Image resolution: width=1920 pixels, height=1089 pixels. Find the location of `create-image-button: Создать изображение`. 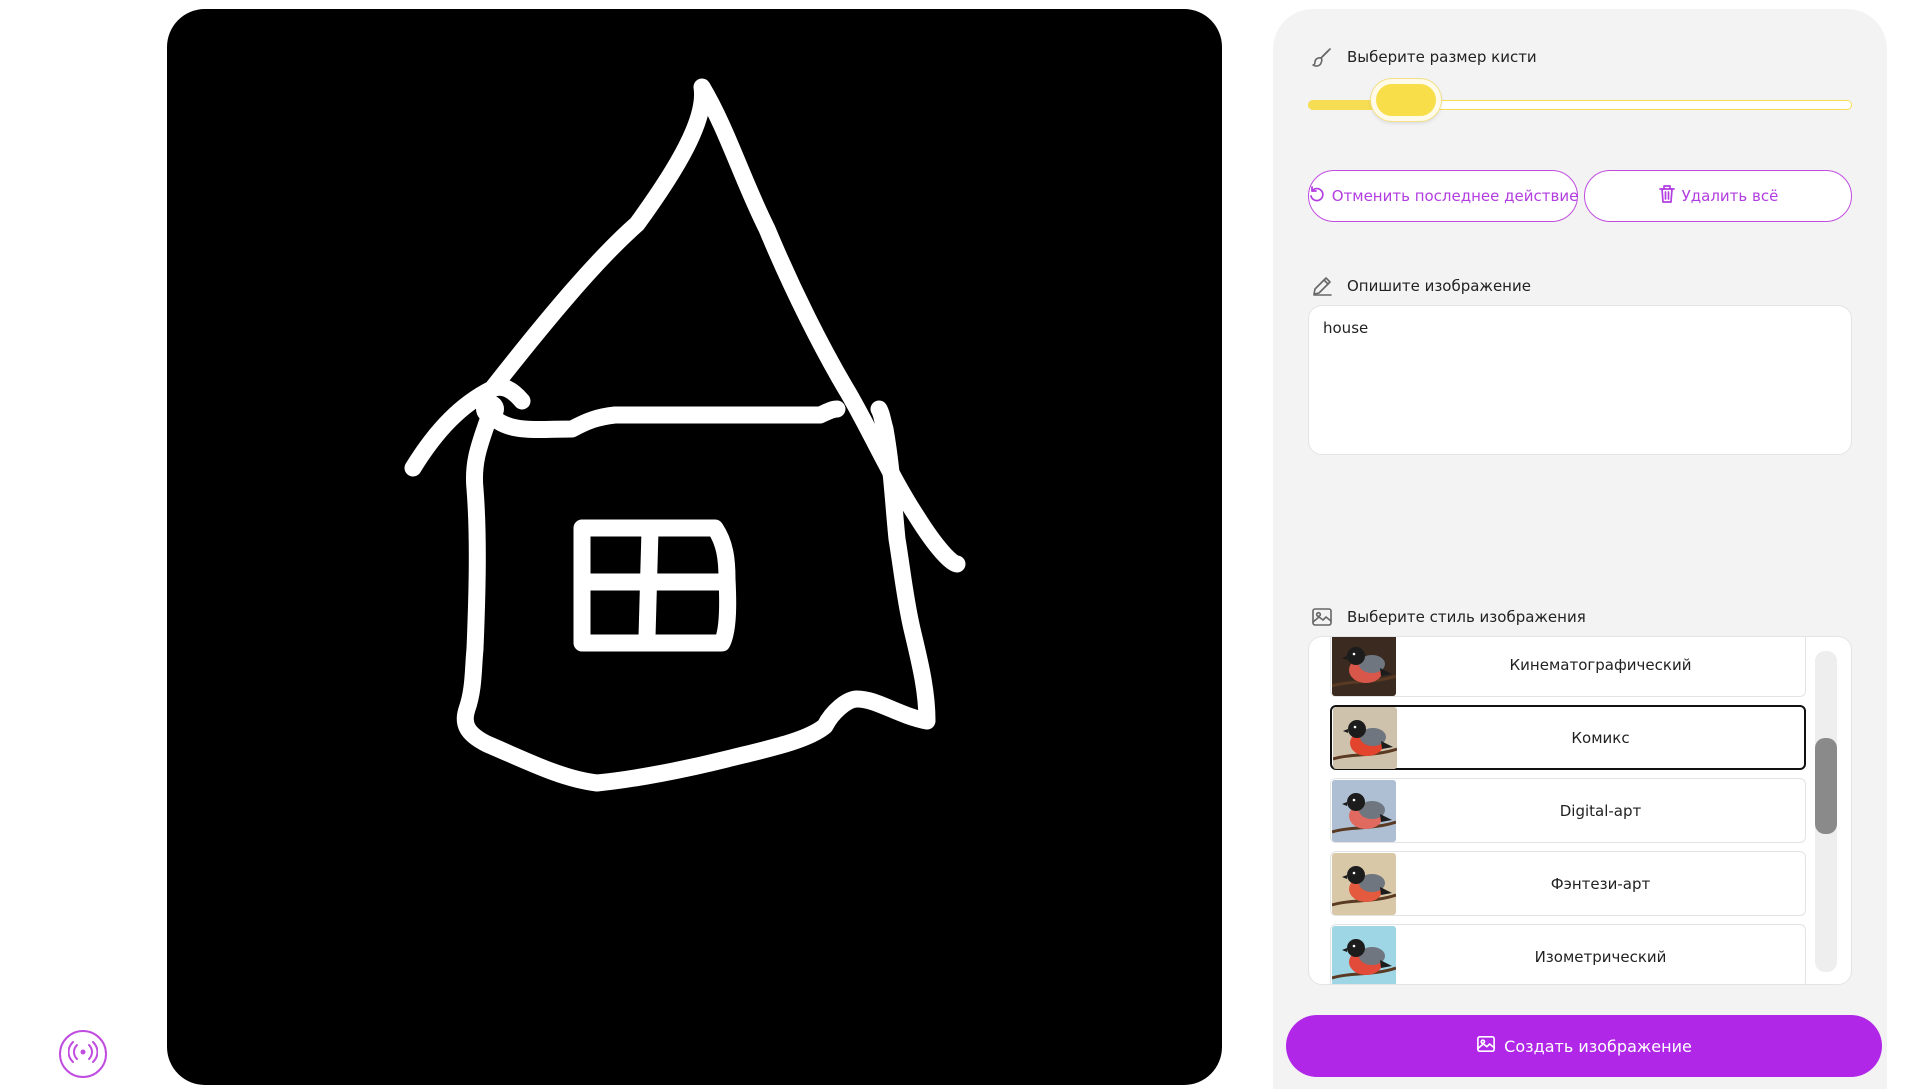

create-image-button: Создать изображение is located at coordinates (1584, 1046).